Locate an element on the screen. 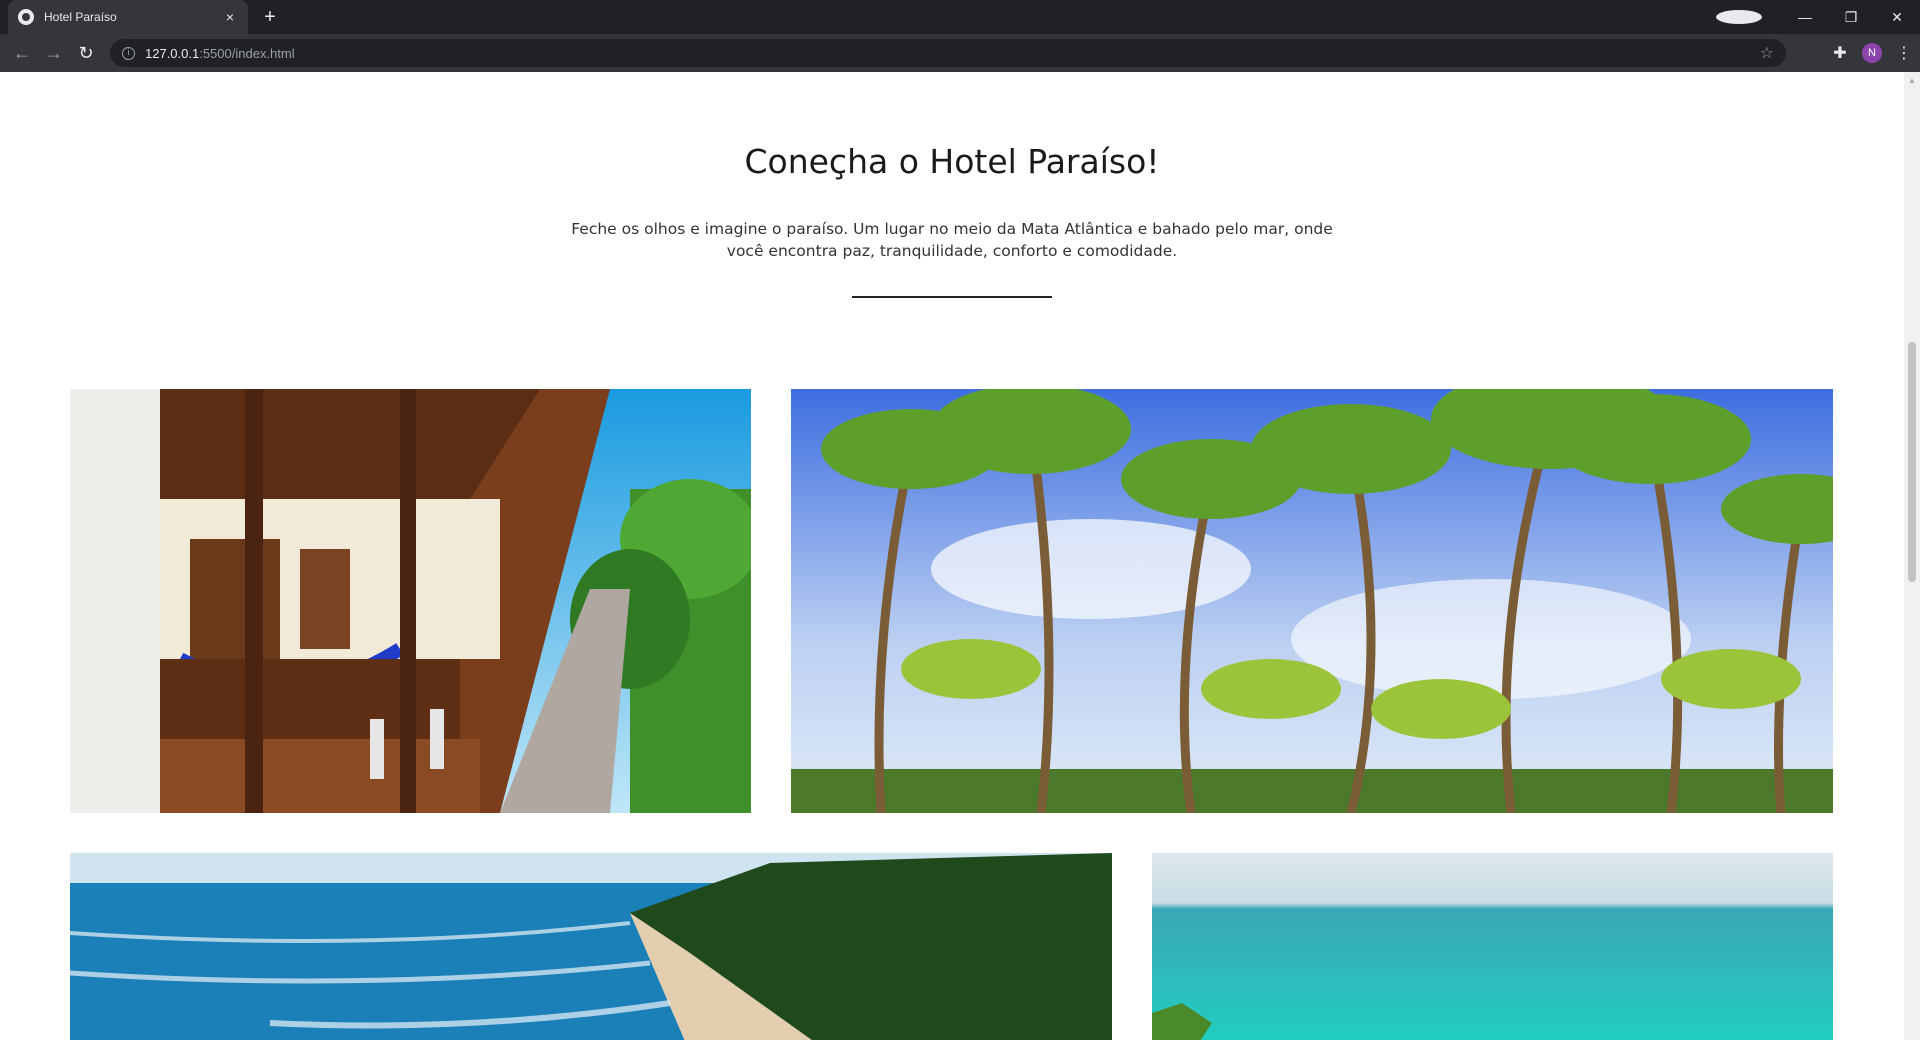 This screenshot has height=1040, width=1920. media-icon is located at coordinates (1739, 17).